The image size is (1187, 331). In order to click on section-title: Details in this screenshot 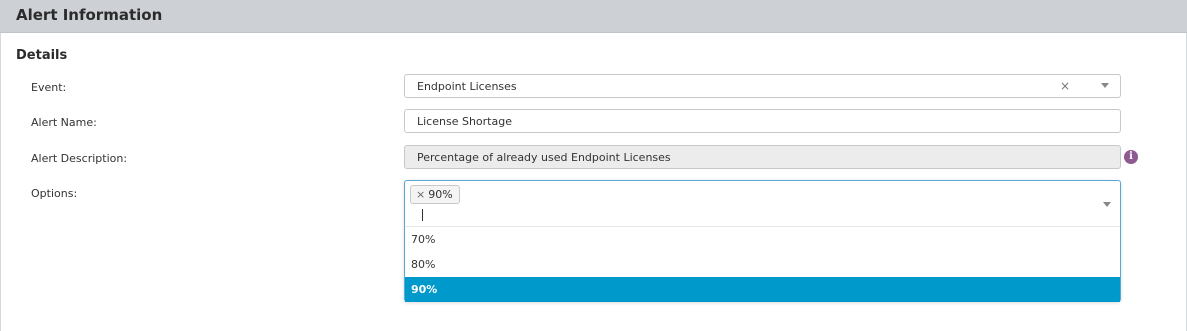, I will do `click(42, 55)`.